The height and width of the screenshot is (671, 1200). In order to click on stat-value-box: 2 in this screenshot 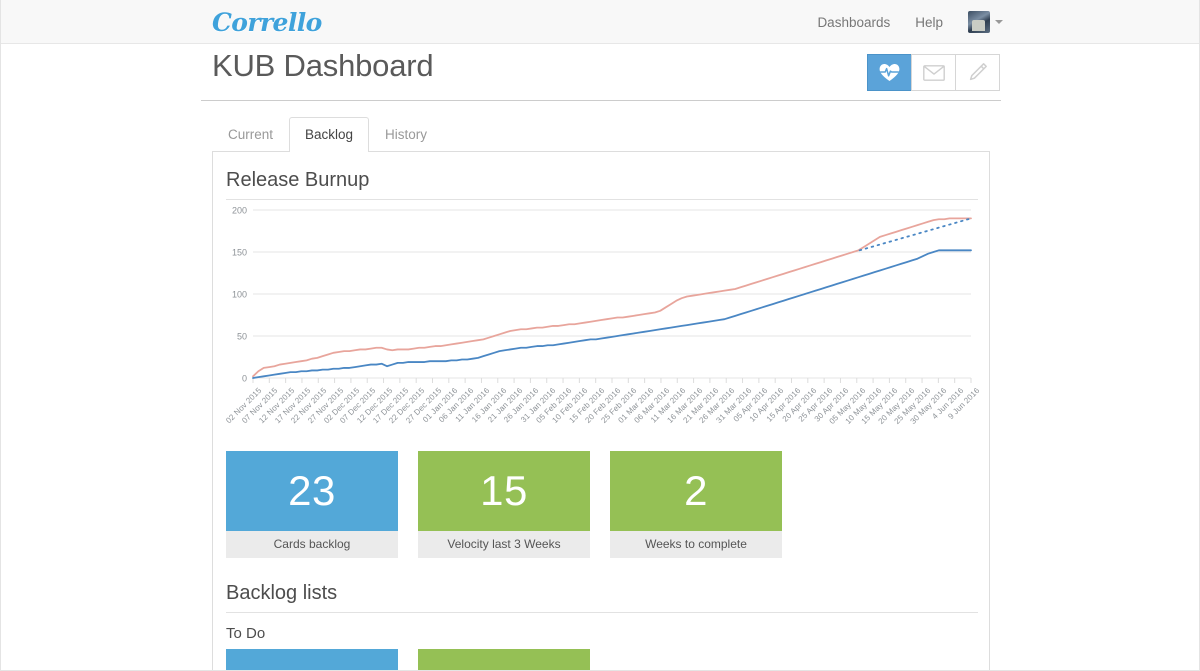, I will do `click(696, 491)`.